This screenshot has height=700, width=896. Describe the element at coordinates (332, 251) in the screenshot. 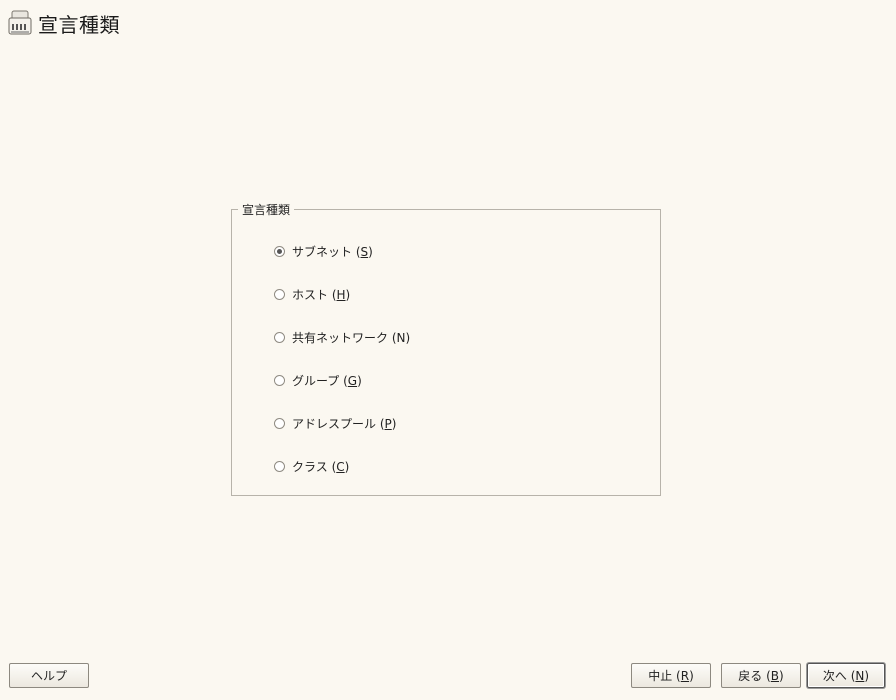

I see `radio-label: サブネット (S)` at that location.